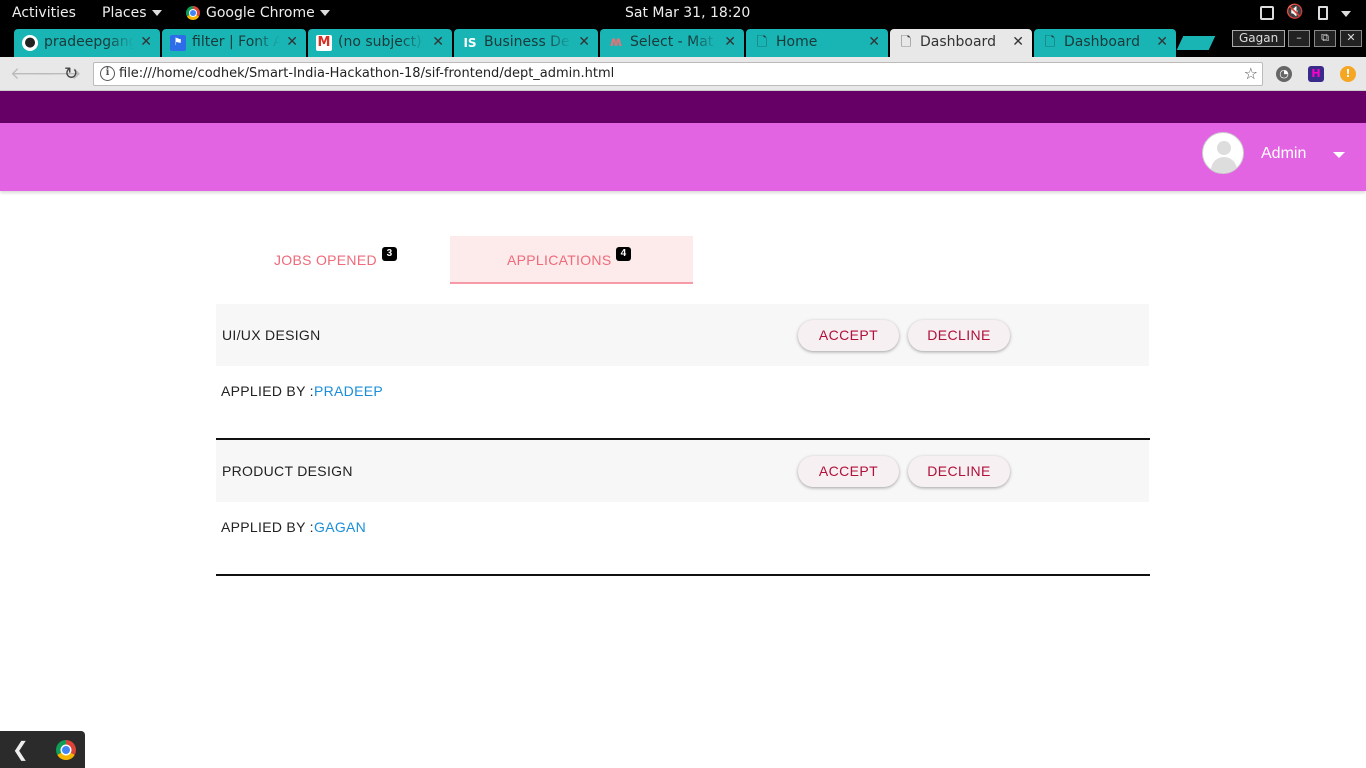 The image size is (1366, 768). What do you see at coordinates (178, 43) in the screenshot?
I see `flag-icon: ⚑` at bounding box center [178, 43].